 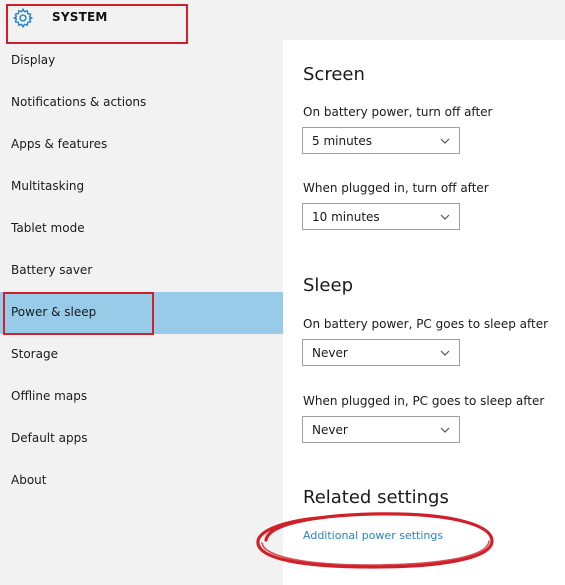 What do you see at coordinates (34, 354) in the screenshot?
I see `sidebar-item-label: Storage` at bounding box center [34, 354].